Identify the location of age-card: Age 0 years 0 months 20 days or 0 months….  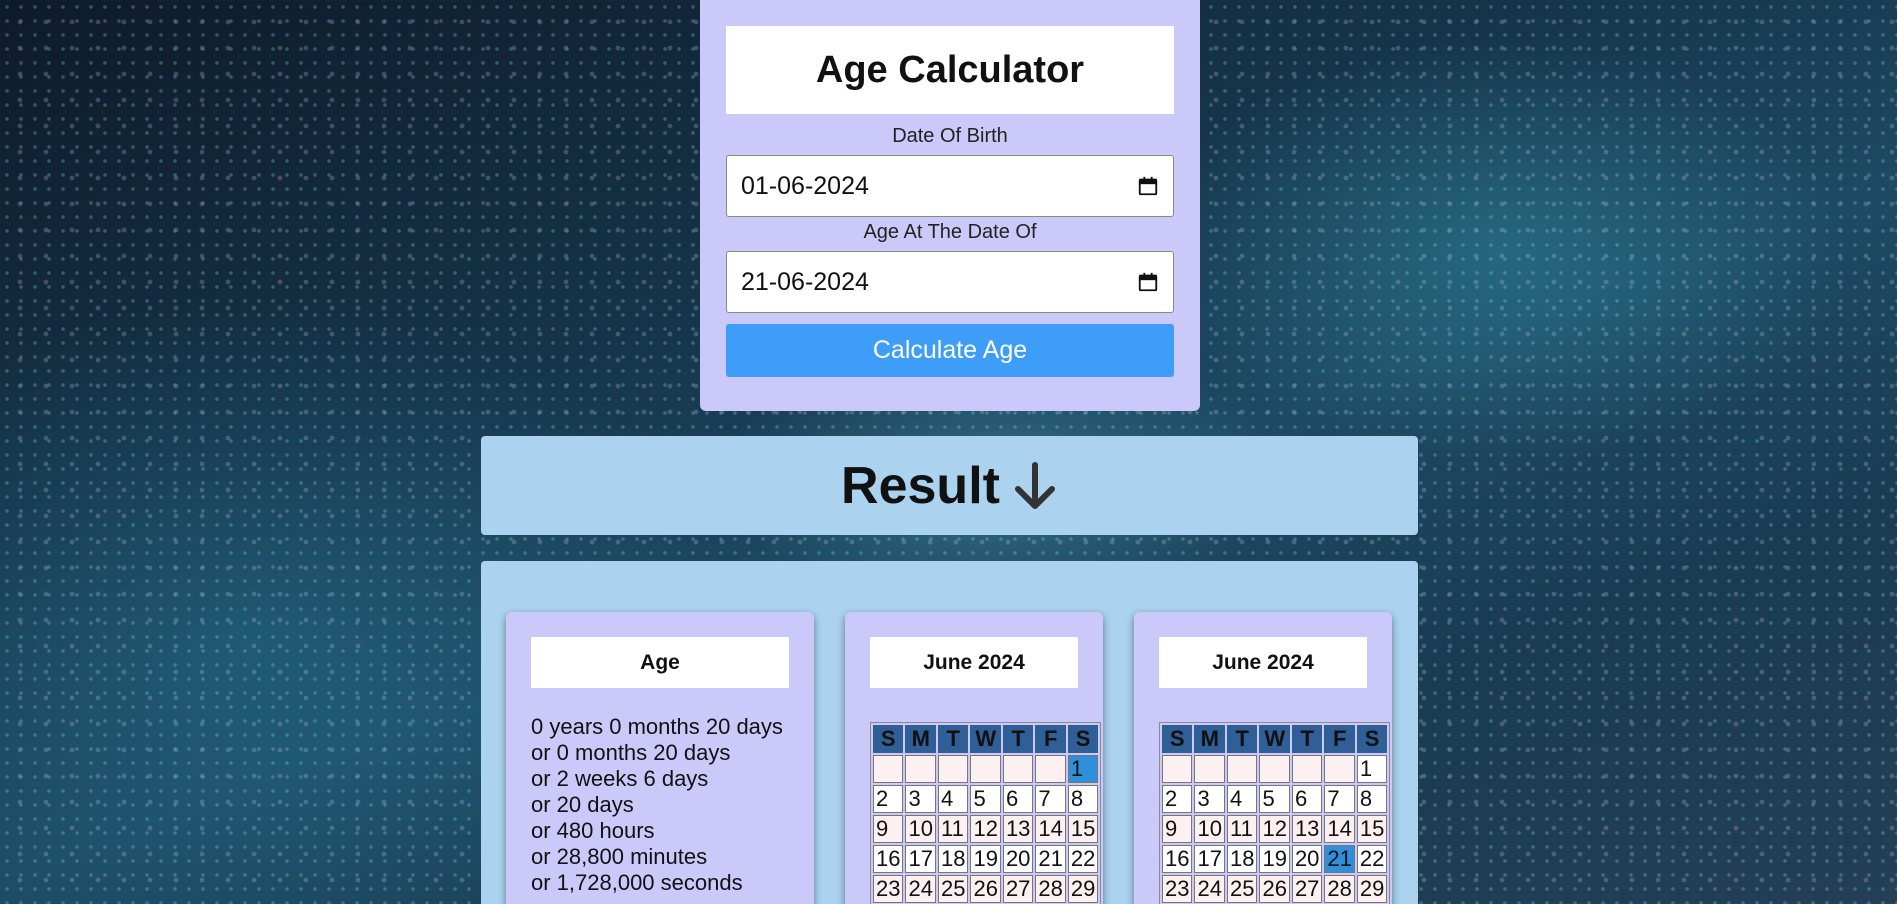
(660, 758).